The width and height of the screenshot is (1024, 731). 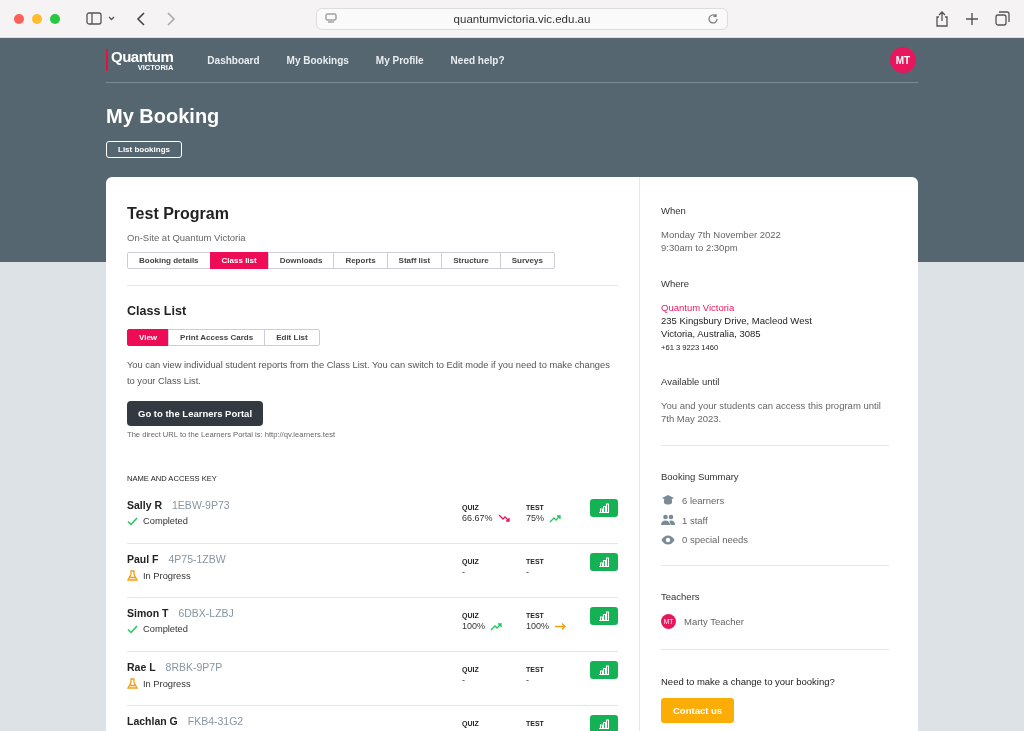 What do you see at coordinates (178, 214) in the screenshot?
I see `program-title: Test Program` at bounding box center [178, 214].